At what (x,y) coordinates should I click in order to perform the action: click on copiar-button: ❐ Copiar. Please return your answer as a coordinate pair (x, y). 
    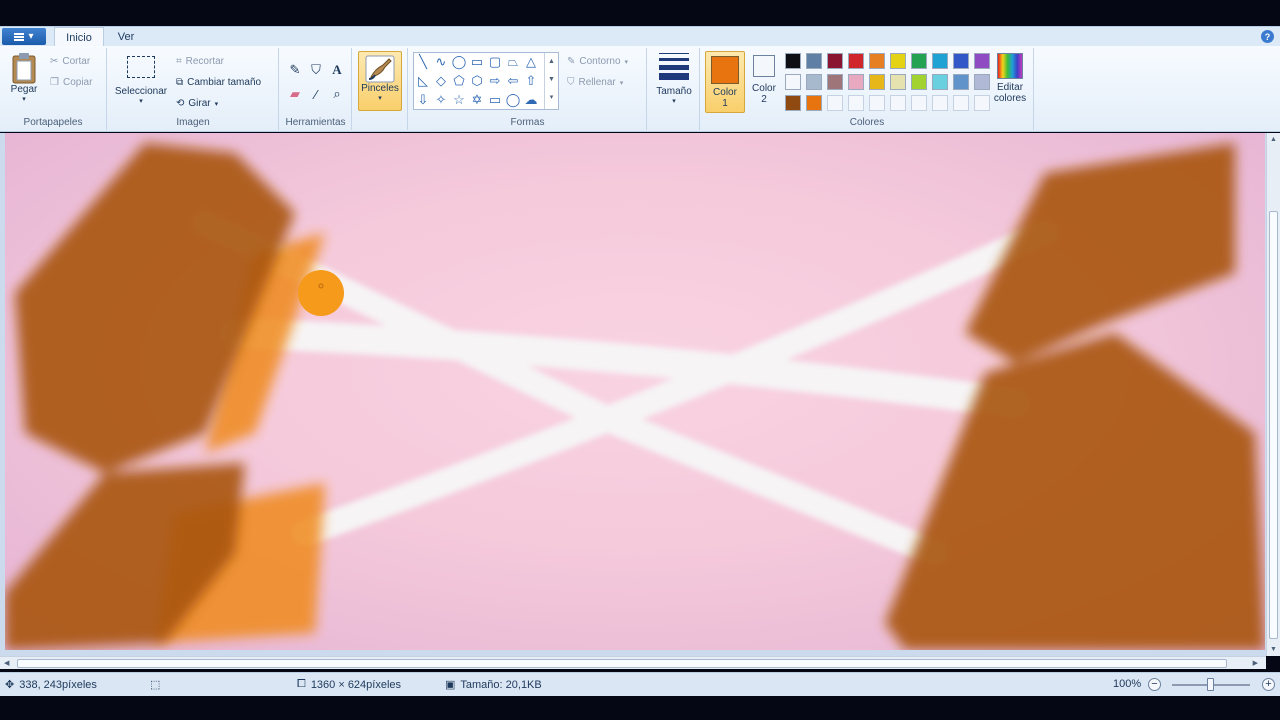
    Looking at the image, I should click on (71, 82).